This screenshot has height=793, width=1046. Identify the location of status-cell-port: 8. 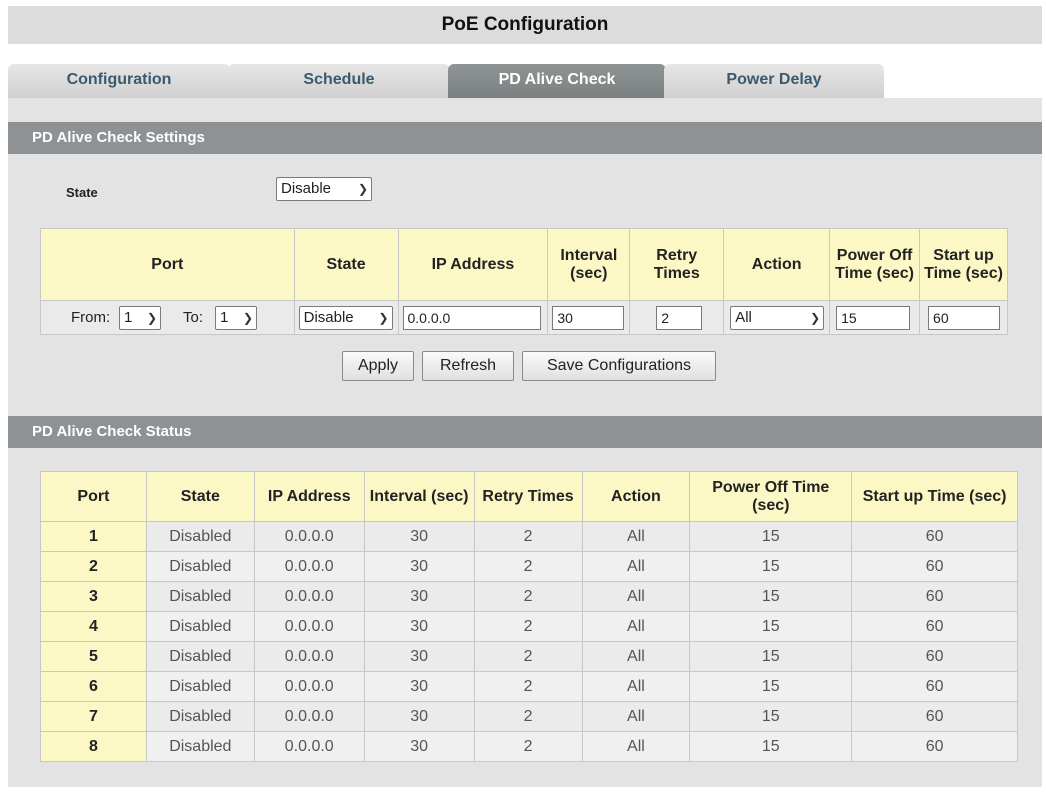
(93, 746).